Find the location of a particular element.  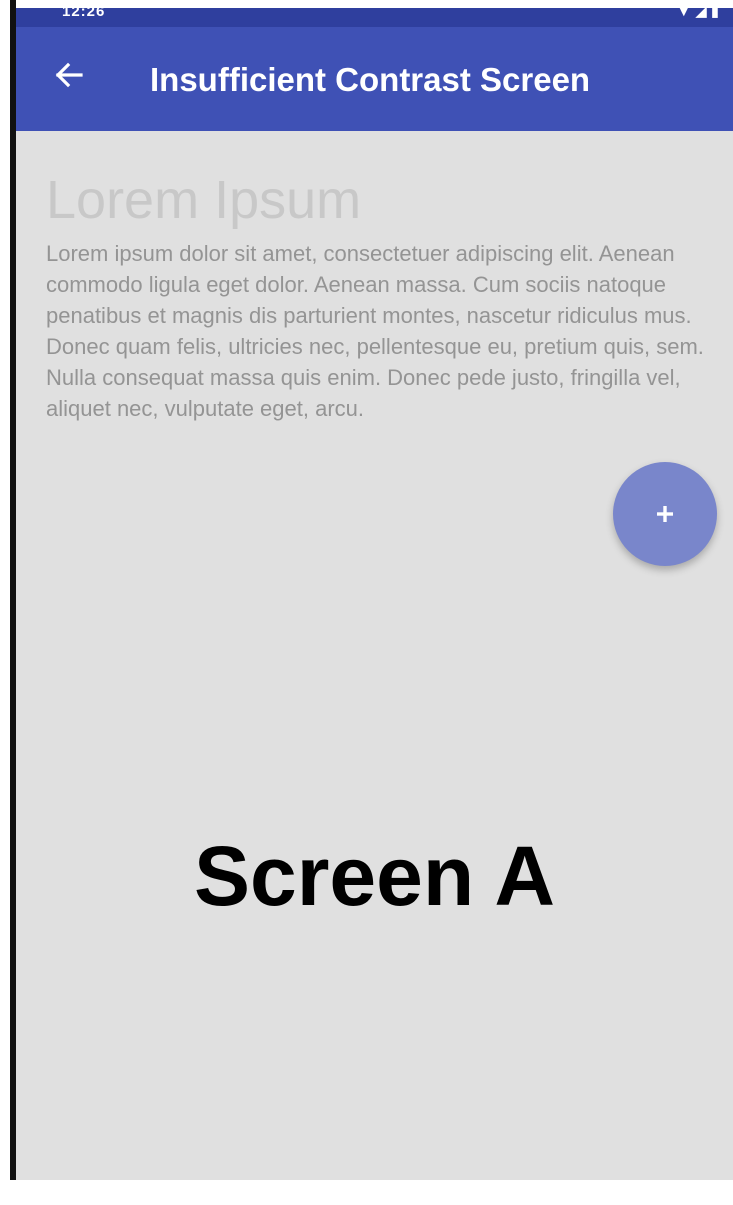

app-title: Insufficient Contrast Screen is located at coordinates (370, 79).